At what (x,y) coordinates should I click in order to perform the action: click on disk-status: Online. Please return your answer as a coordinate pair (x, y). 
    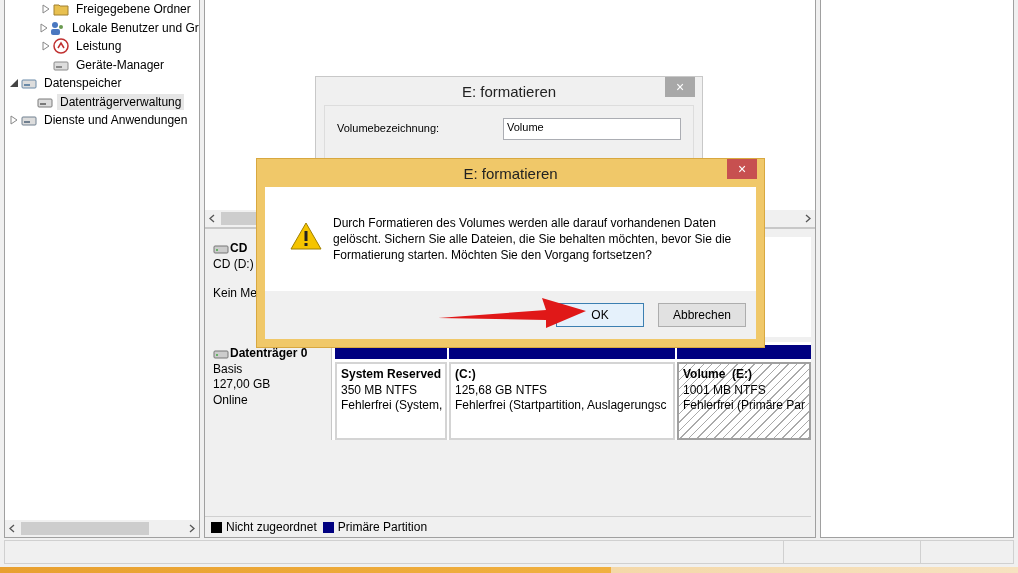
    Looking at the image, I should click on (231, 400).